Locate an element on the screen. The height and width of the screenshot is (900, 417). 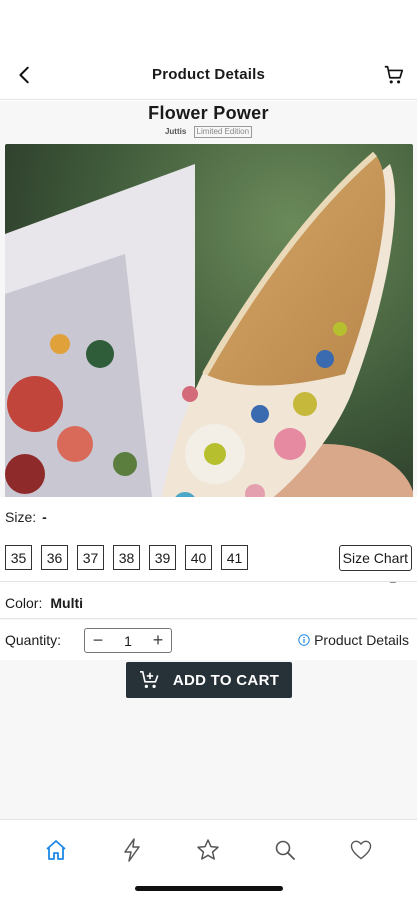
color-label: Color: Multi is located at coordinates (44, 603).